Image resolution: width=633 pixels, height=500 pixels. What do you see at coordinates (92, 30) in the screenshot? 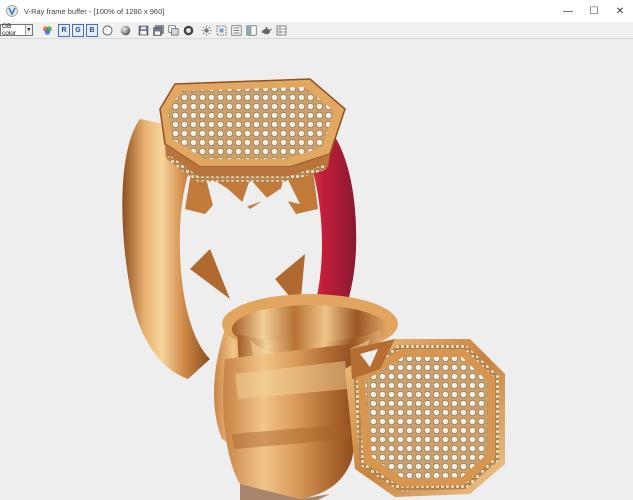
I see `blue-channel-button: B` at bounding box center [92, 30].